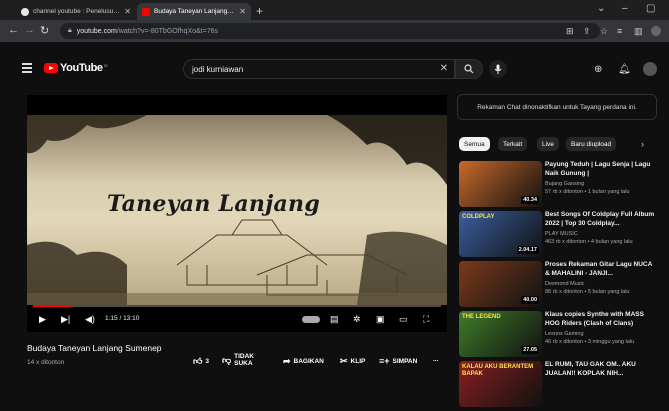 Image resolution: width=669 pixels, height=411 pixels. Describe the element at coordinates (481, 317) in the screenshot. I see `thumbnail-text: THE LEGEND` at that location.